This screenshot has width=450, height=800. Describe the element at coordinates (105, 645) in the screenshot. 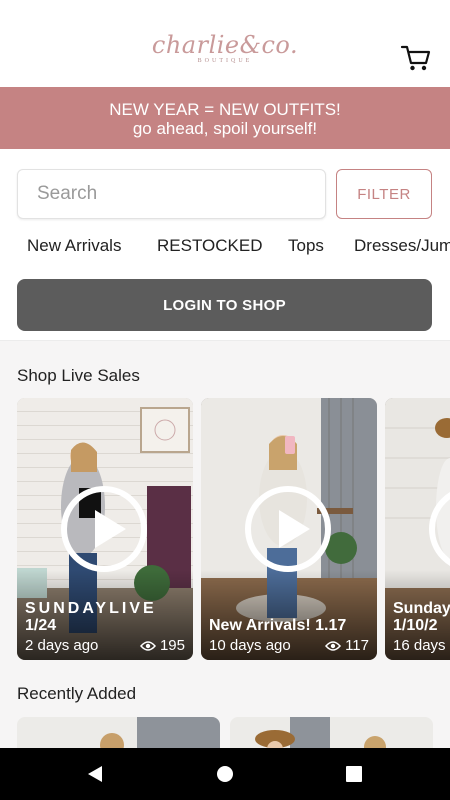

I see `card-meta: 2 days ago 195` at that location.